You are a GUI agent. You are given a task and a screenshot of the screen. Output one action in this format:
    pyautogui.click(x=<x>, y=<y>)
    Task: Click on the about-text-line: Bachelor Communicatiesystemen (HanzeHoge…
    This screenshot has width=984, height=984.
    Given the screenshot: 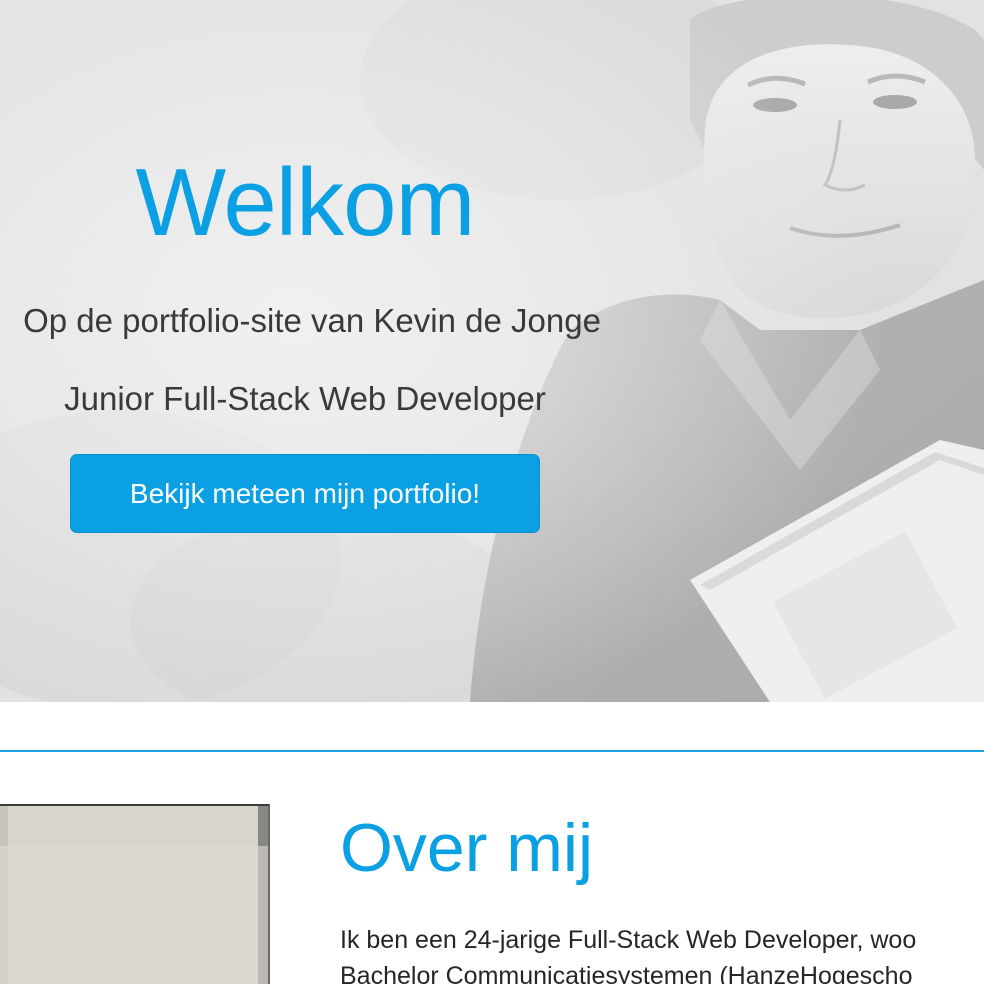 What is the action you would take?
    pyautogui.click(x=626, y=973)
    